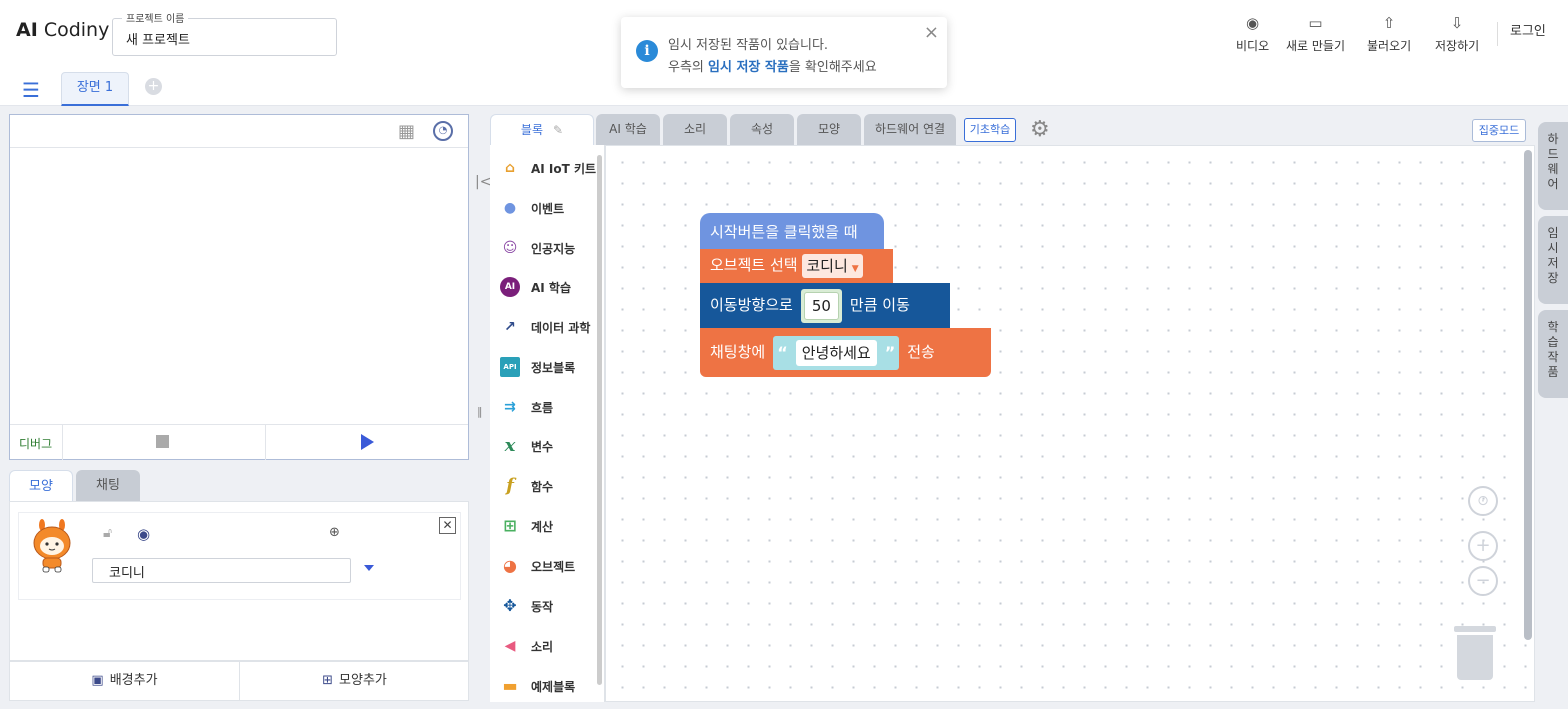  I want to click on load-button: ⇧ 불러오기, so click(1389, 34).